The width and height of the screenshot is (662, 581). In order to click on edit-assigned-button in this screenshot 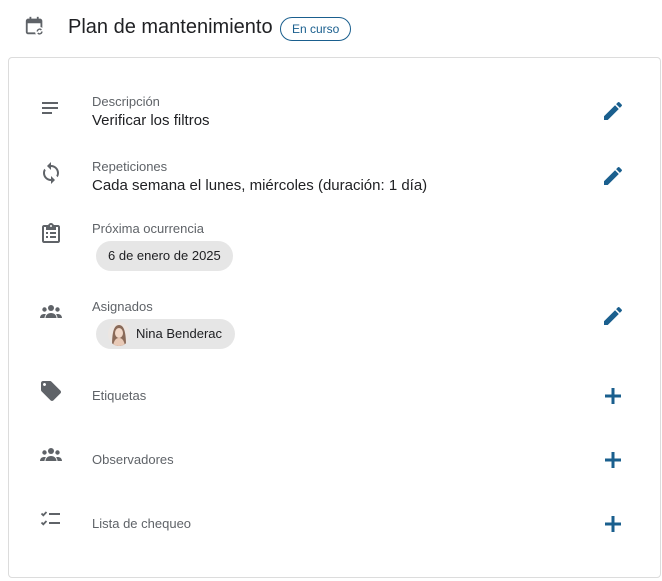, I will do `click(613, 316)`.